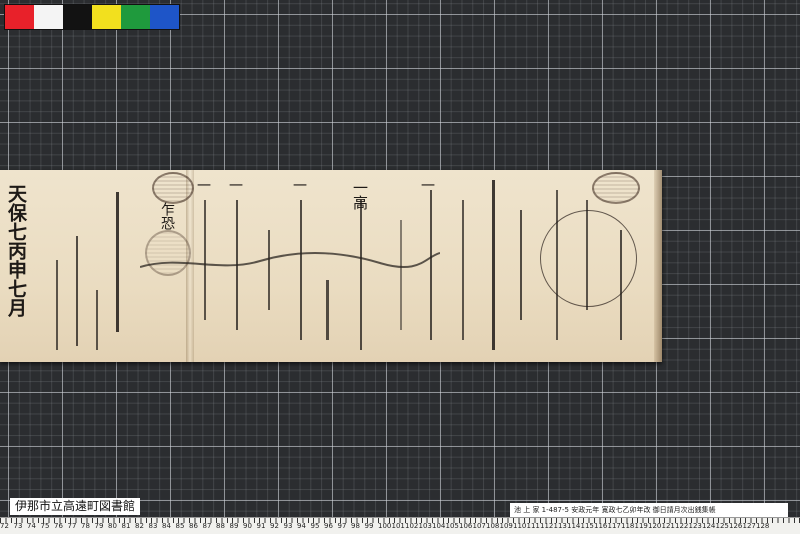 The height and width of the screenshot is (534, 800). Describe the element at coordinates (139, 526) in the screenshot. I see `ruler-number: 82` at that location.